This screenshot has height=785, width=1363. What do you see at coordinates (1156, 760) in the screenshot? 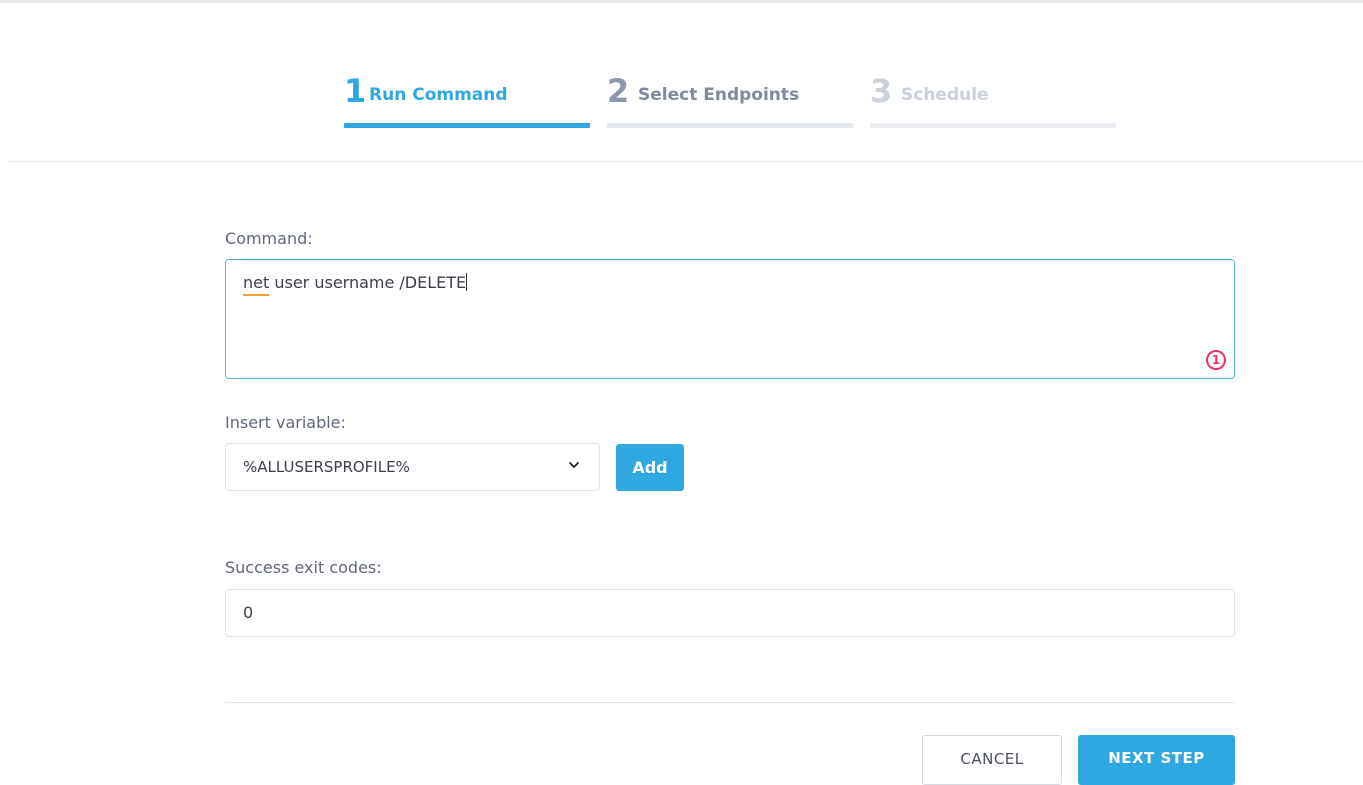
I see `next-step-button: NEXT STEP` at bounding box center [1156, 760].